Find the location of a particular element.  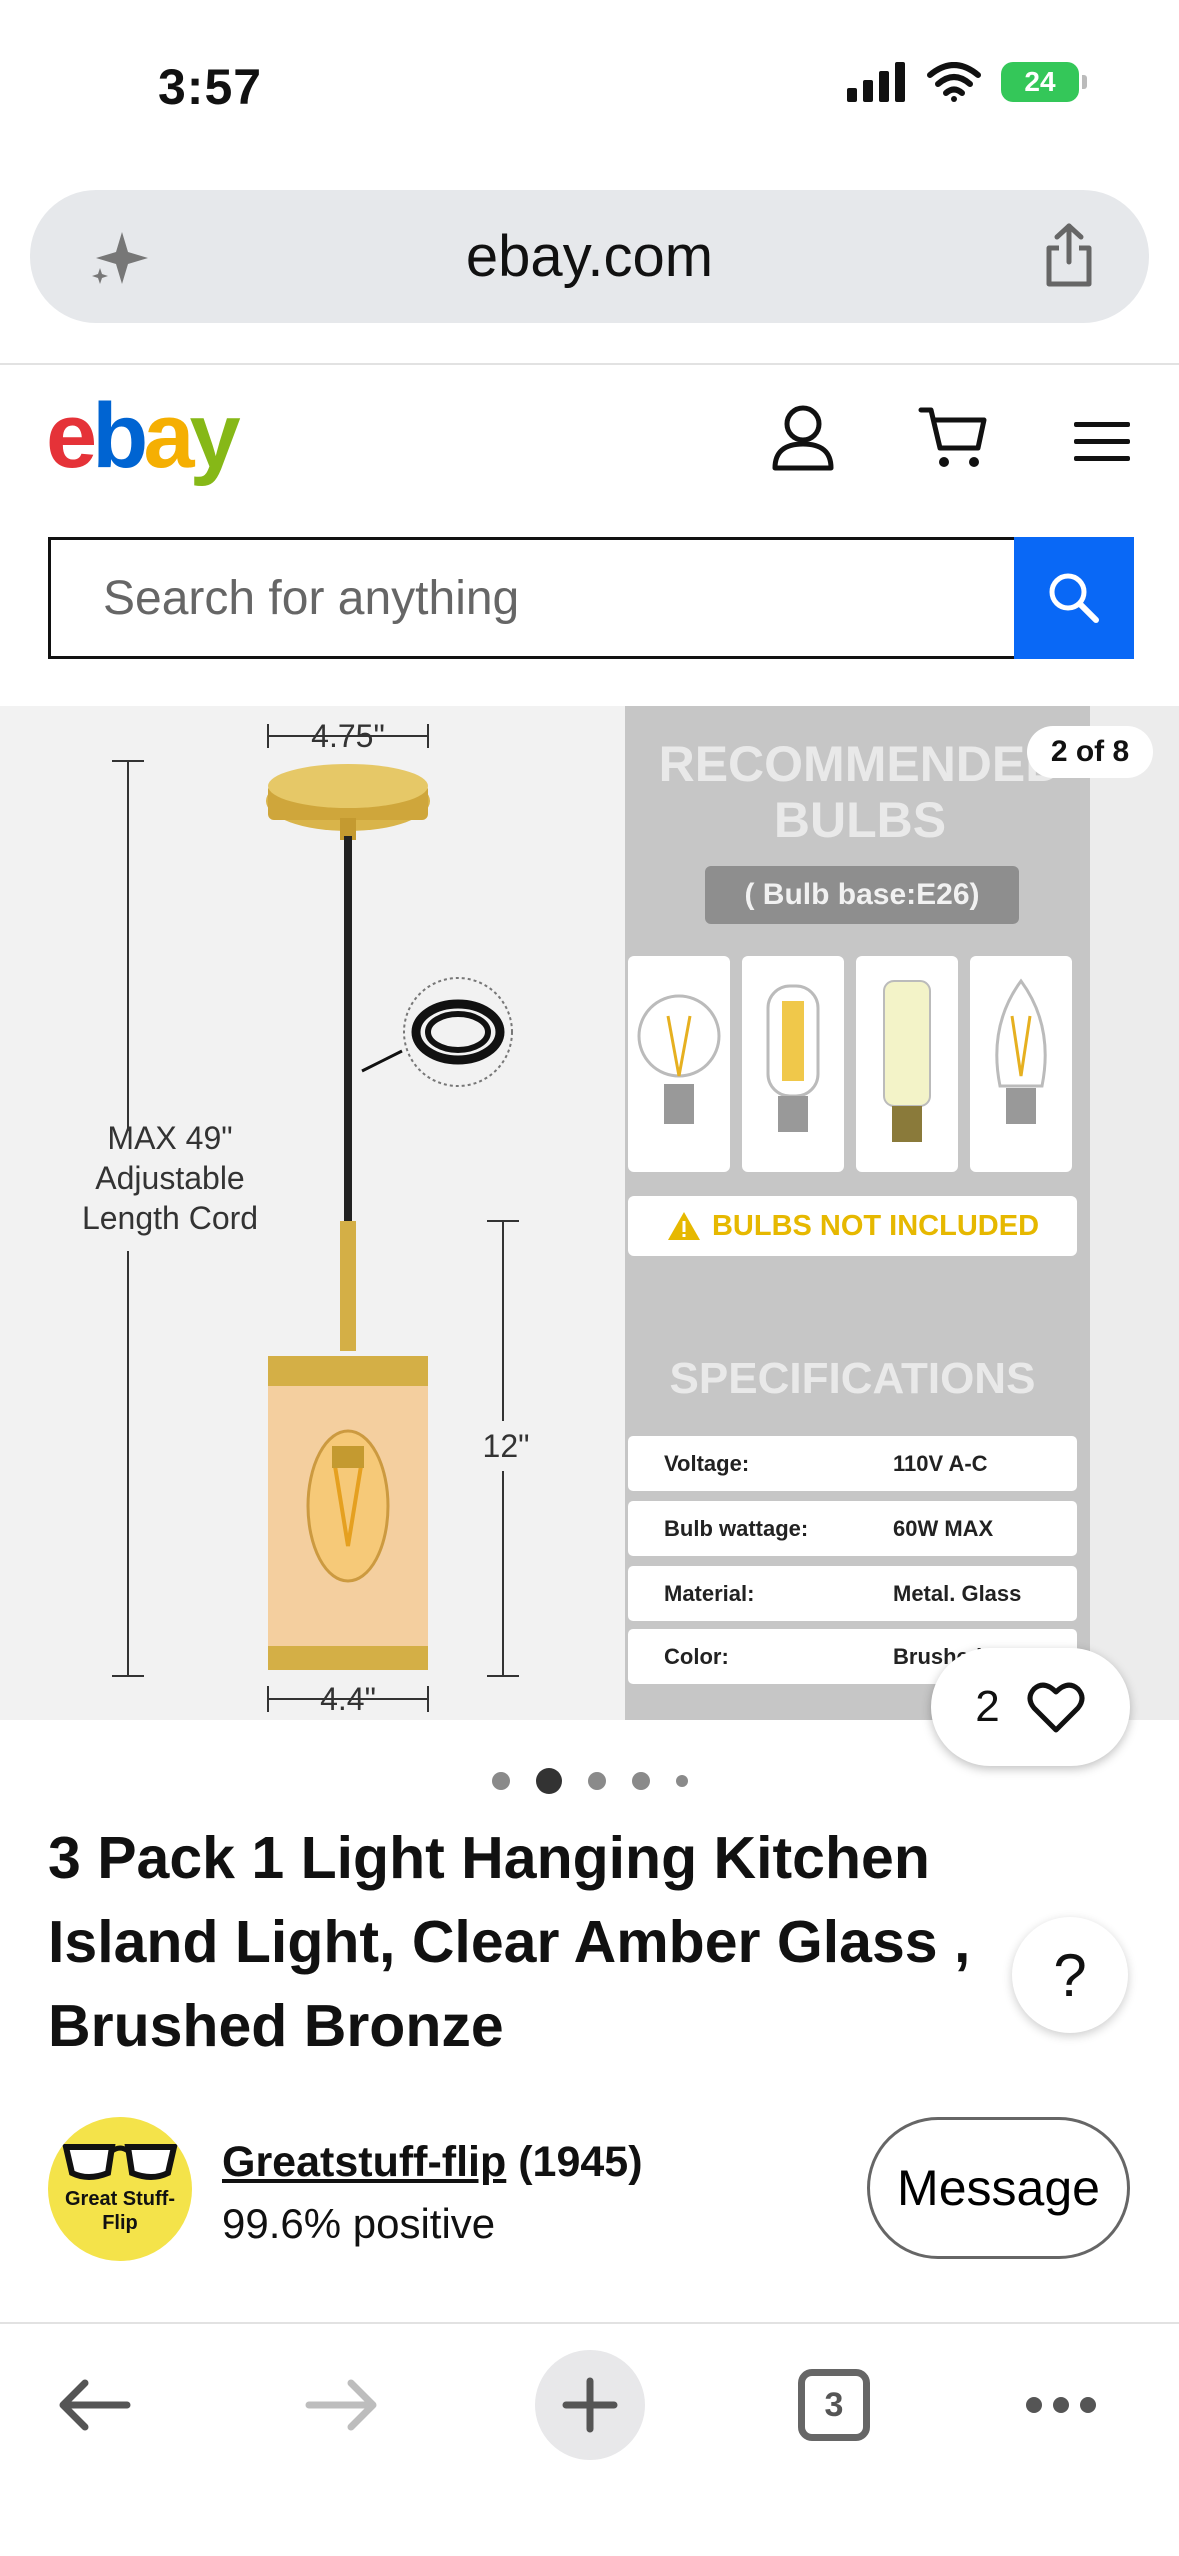

dimension-cord-label: MAX 49" Adjustable Length Cord is located at coordinates (170, 1178).